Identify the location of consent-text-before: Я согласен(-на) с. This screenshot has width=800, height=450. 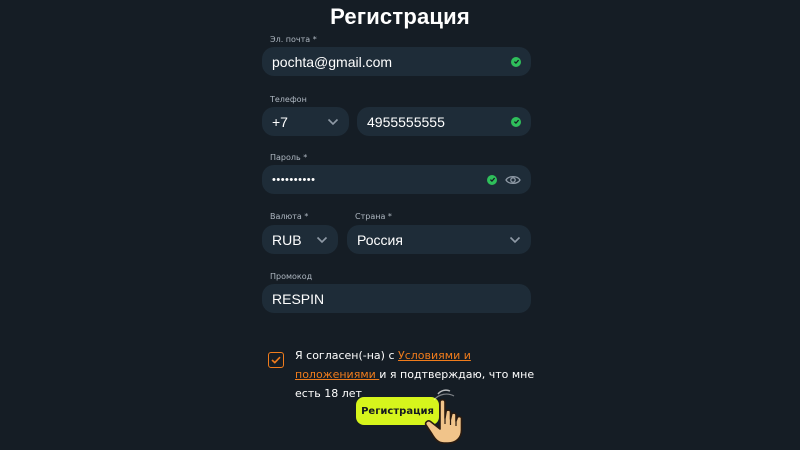
(347, 355).